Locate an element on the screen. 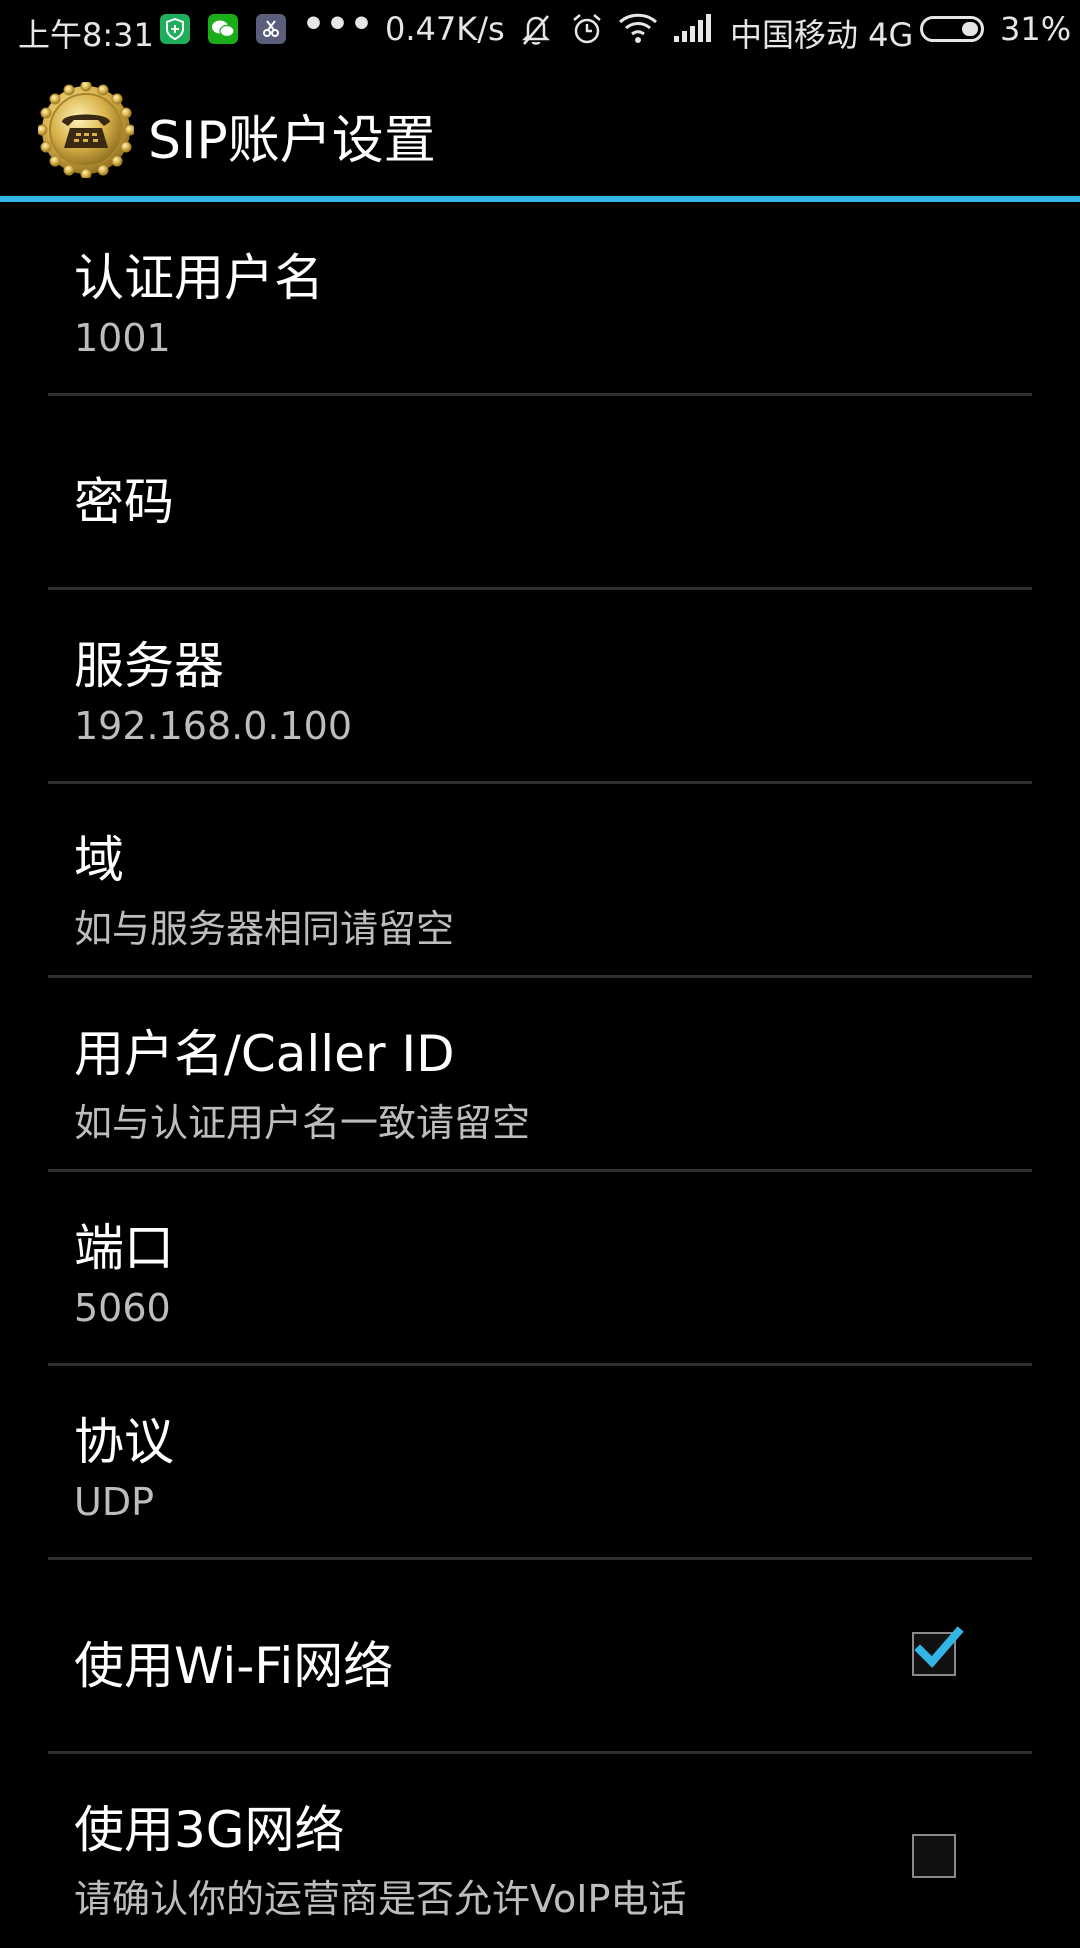  pref-summary: 5060 is located at coordinates (122, 1308).